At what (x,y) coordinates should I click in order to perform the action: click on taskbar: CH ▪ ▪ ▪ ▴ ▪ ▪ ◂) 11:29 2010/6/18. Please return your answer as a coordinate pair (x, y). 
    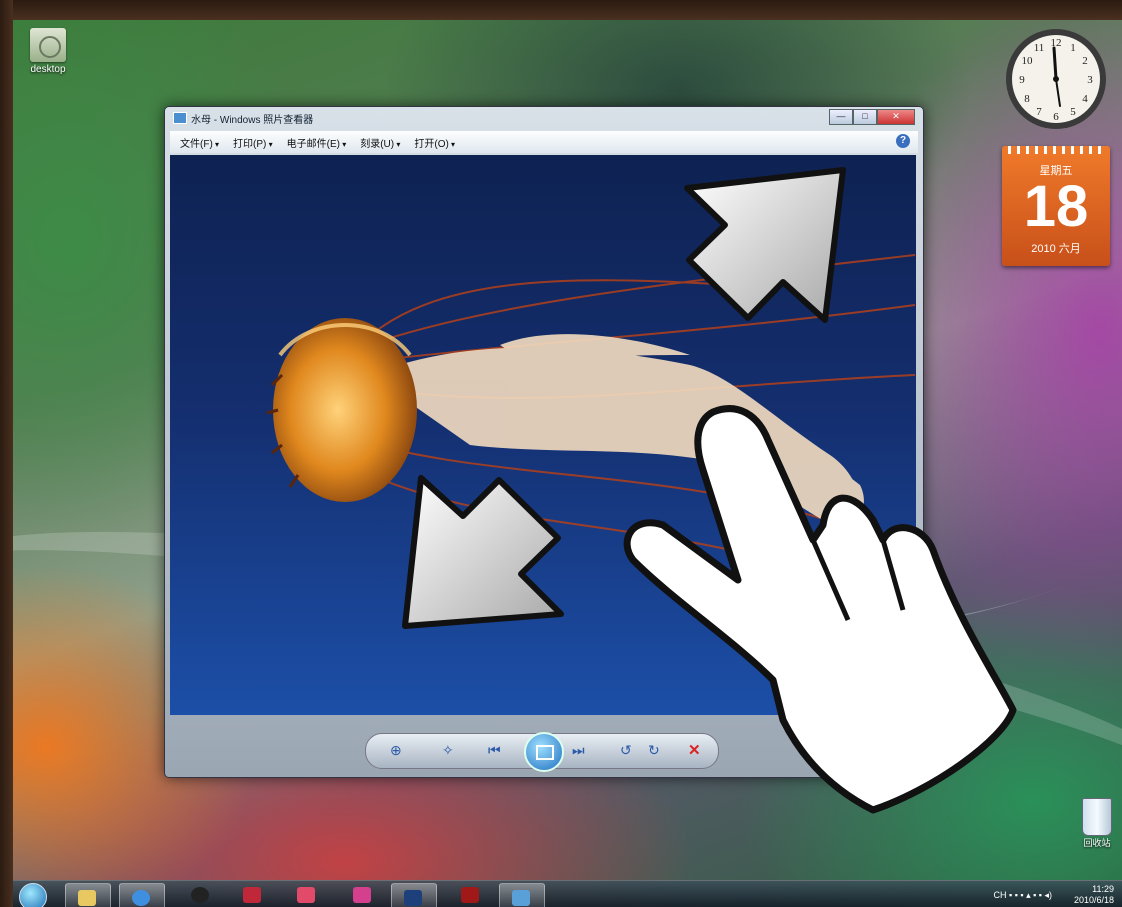
    Looking at the image, I should click on (567, 893).